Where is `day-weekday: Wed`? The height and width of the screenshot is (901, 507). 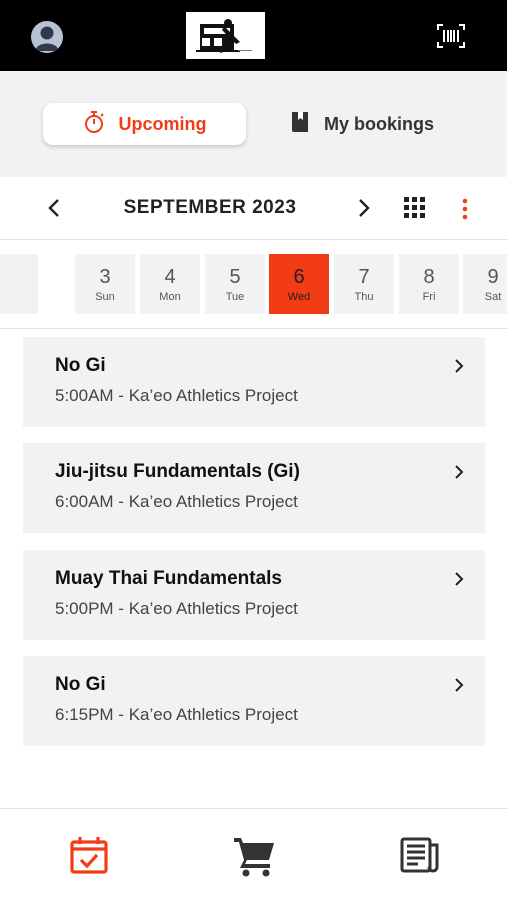
day-weekday: Wed is located at coordinates (299, 297).